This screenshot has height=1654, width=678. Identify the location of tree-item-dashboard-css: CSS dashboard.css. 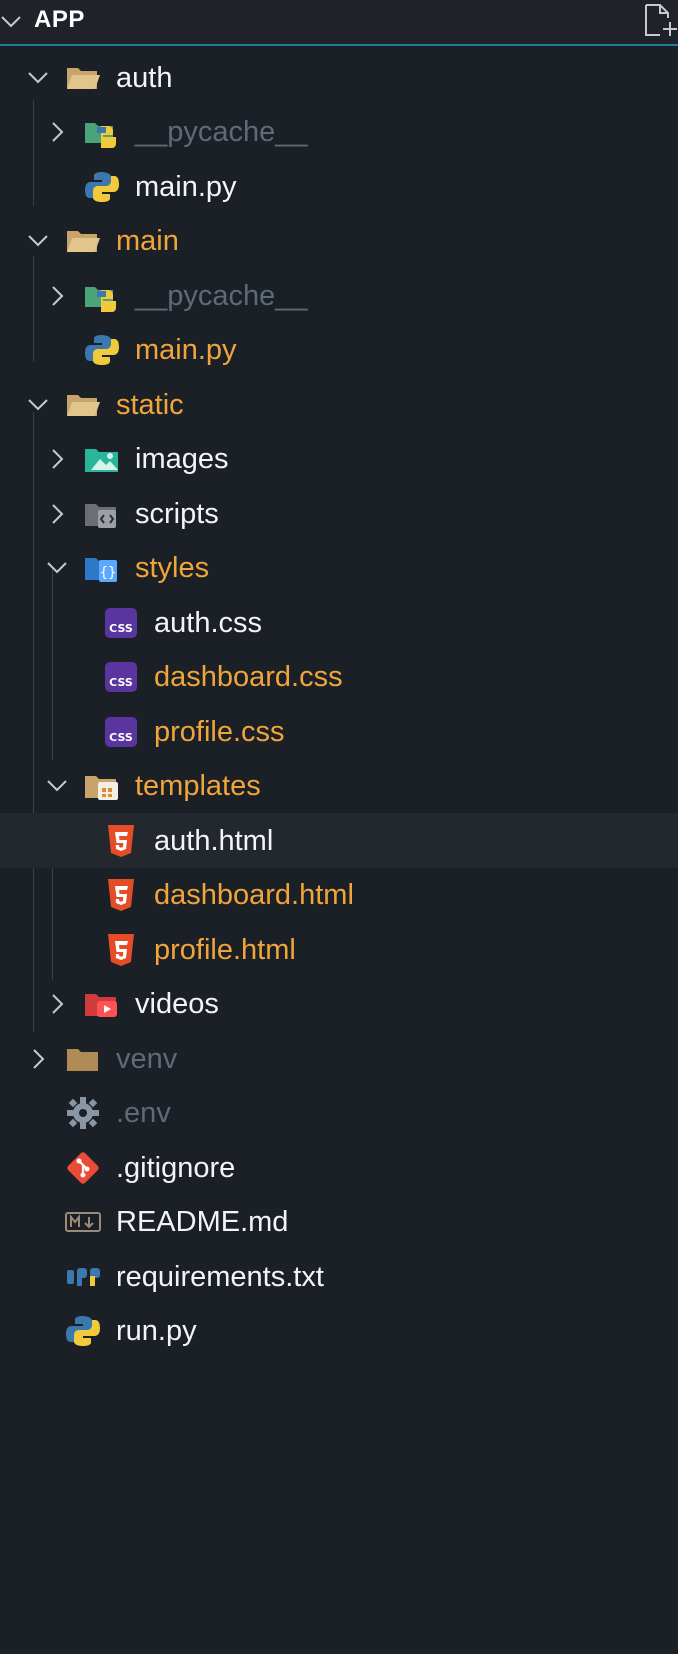
(339, 676).